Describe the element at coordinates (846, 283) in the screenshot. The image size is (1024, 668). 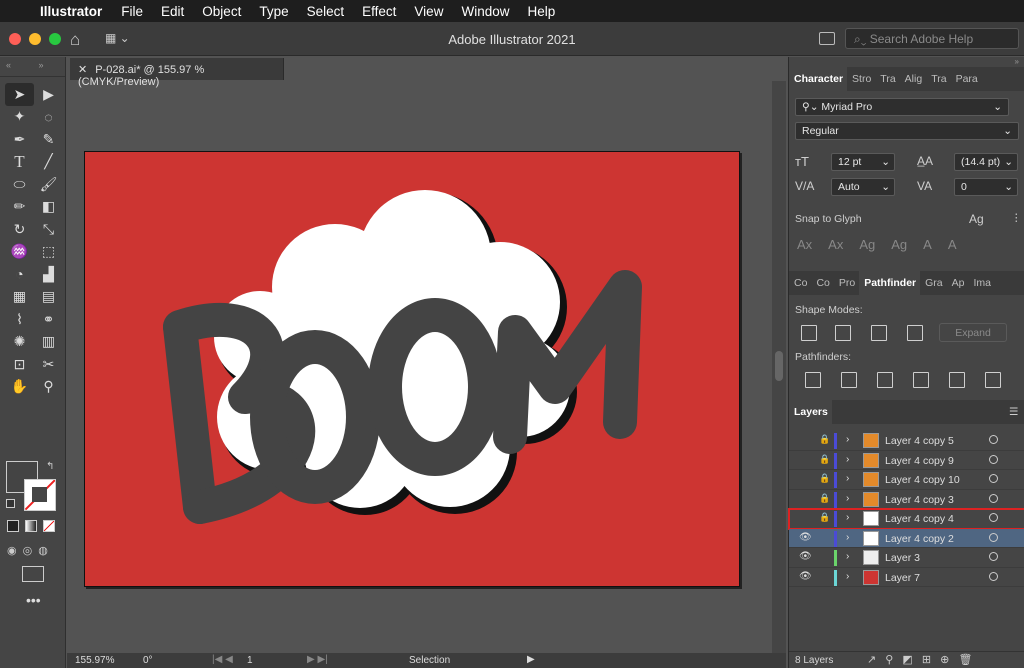
I see `tab-properties: Pro` at that location.